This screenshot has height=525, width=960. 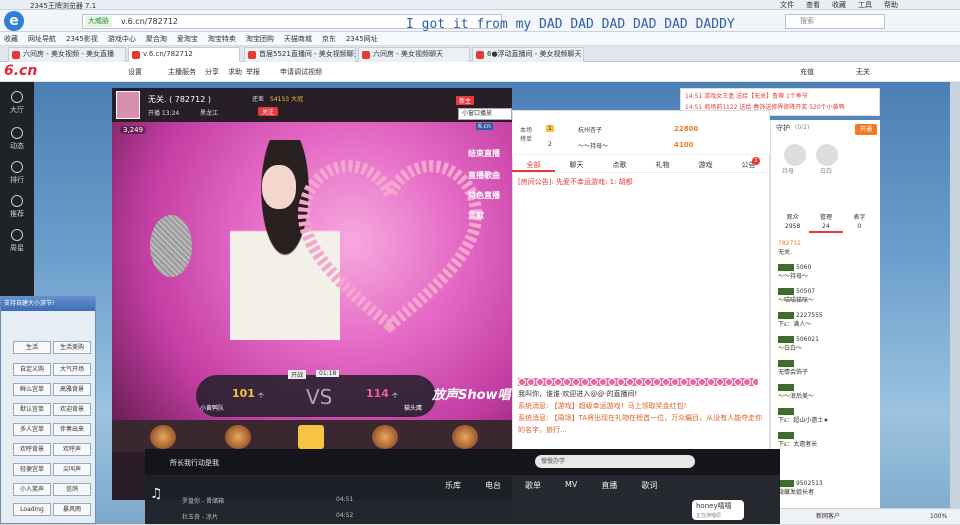 I want to click on tool-button: 生活美购, so click(x=72, y=347).